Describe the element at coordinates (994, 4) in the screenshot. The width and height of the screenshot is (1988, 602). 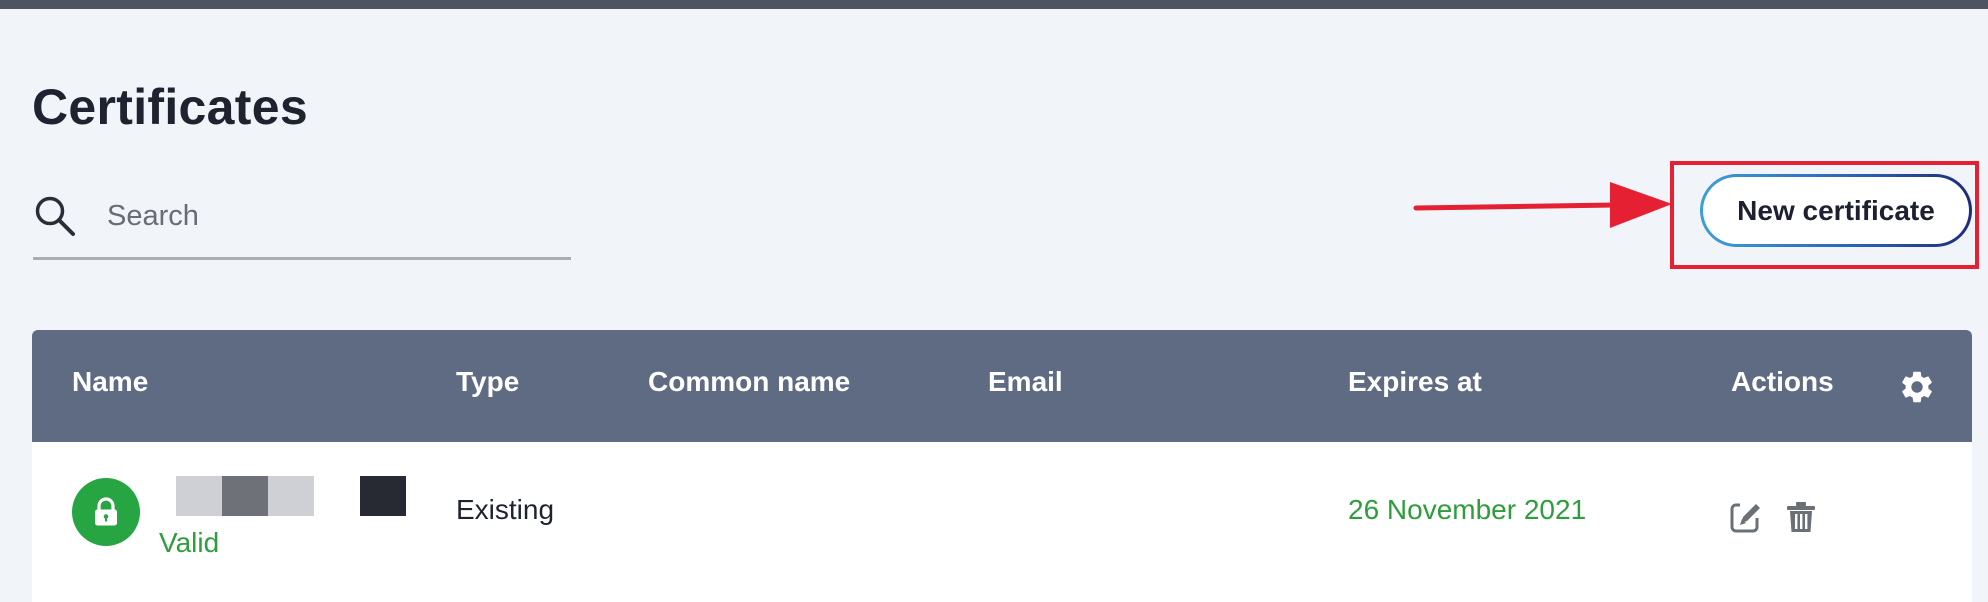
I see `top-bar` at that location.